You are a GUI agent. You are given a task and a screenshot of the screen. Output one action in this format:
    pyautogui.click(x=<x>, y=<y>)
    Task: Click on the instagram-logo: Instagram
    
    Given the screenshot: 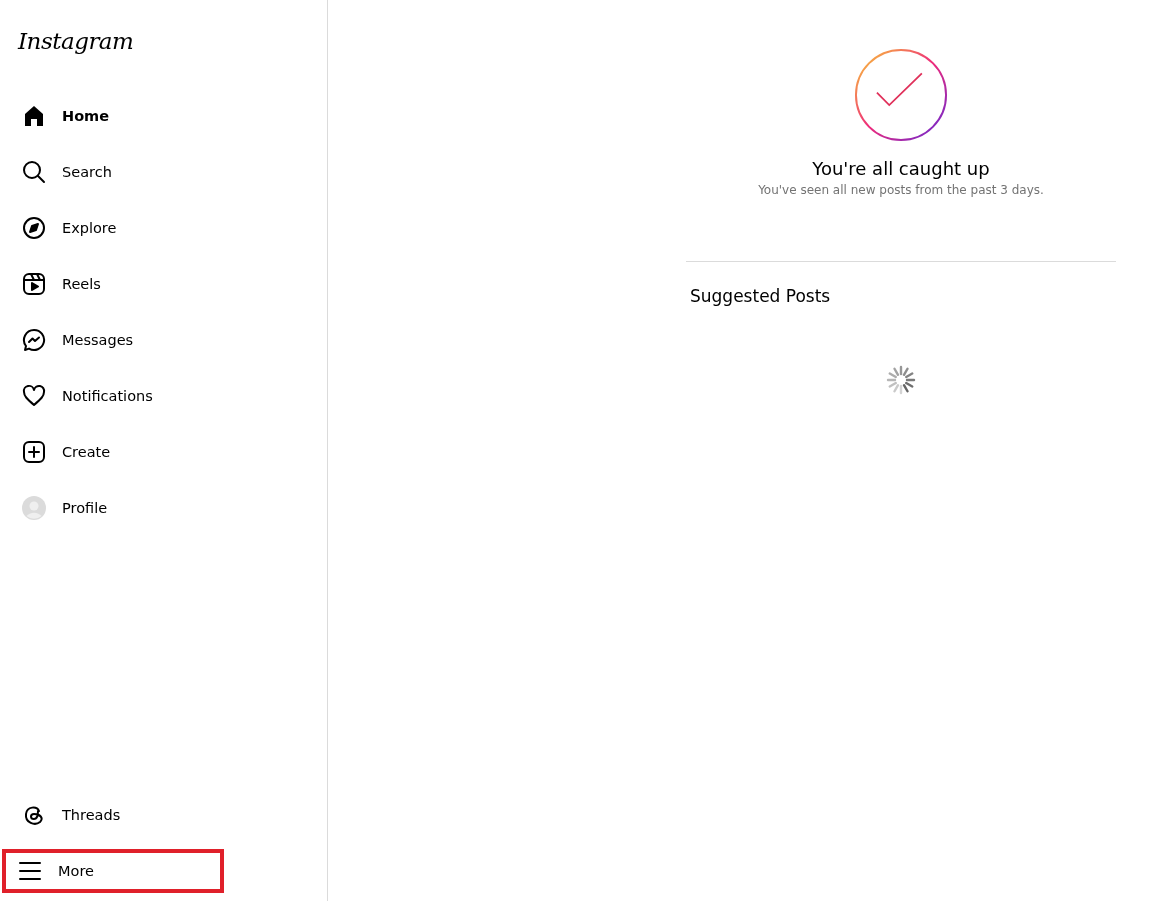 What is the action you would take?
    pyautogui.click(x=76, y=41)
    